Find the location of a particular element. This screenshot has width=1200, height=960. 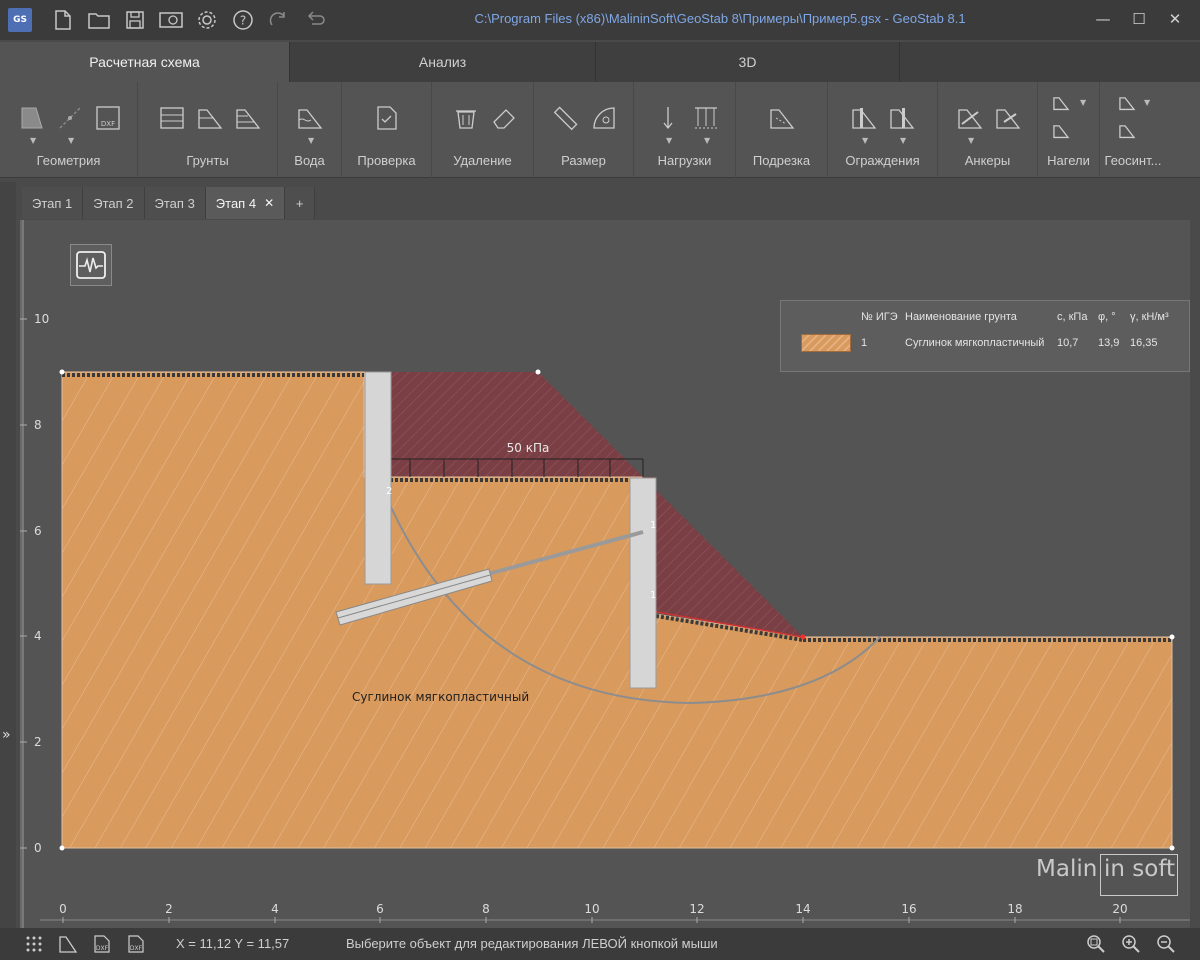

dxf-export-icon: DXF is located at coordinates (136, 944).